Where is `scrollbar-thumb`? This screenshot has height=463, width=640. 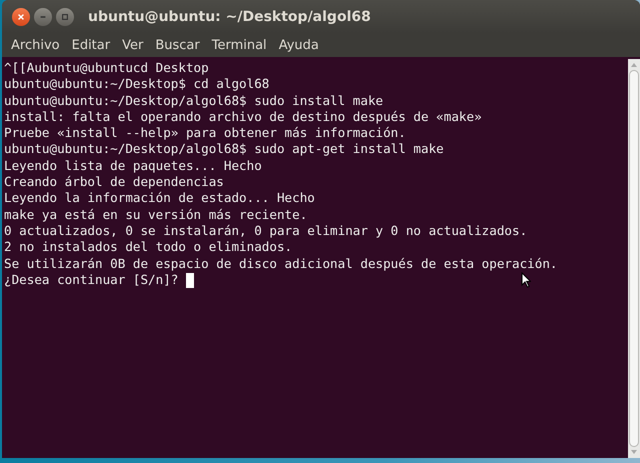
scrollbar-thumb is located at coordinates (634, 258).